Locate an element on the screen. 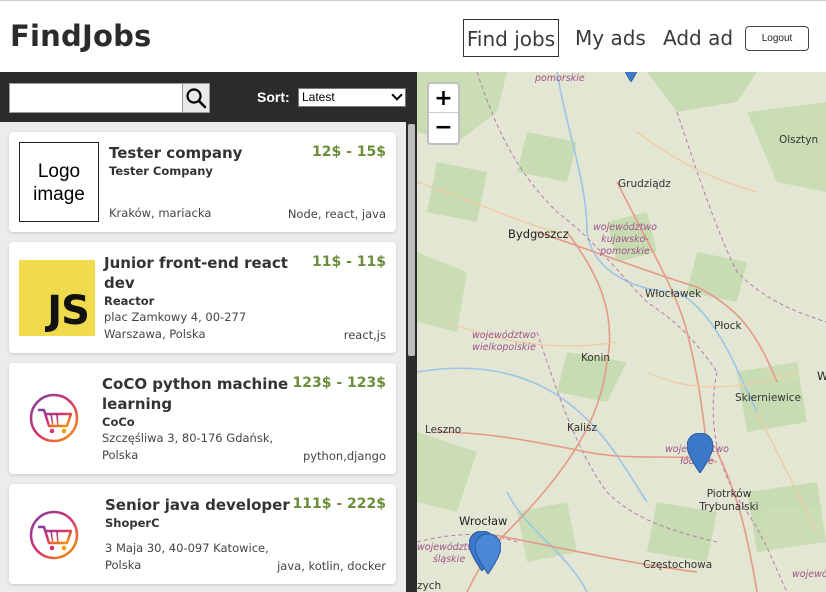 The image size is (826, 592). nav-add-ad: Add ad is located at coordinates (698, 38).